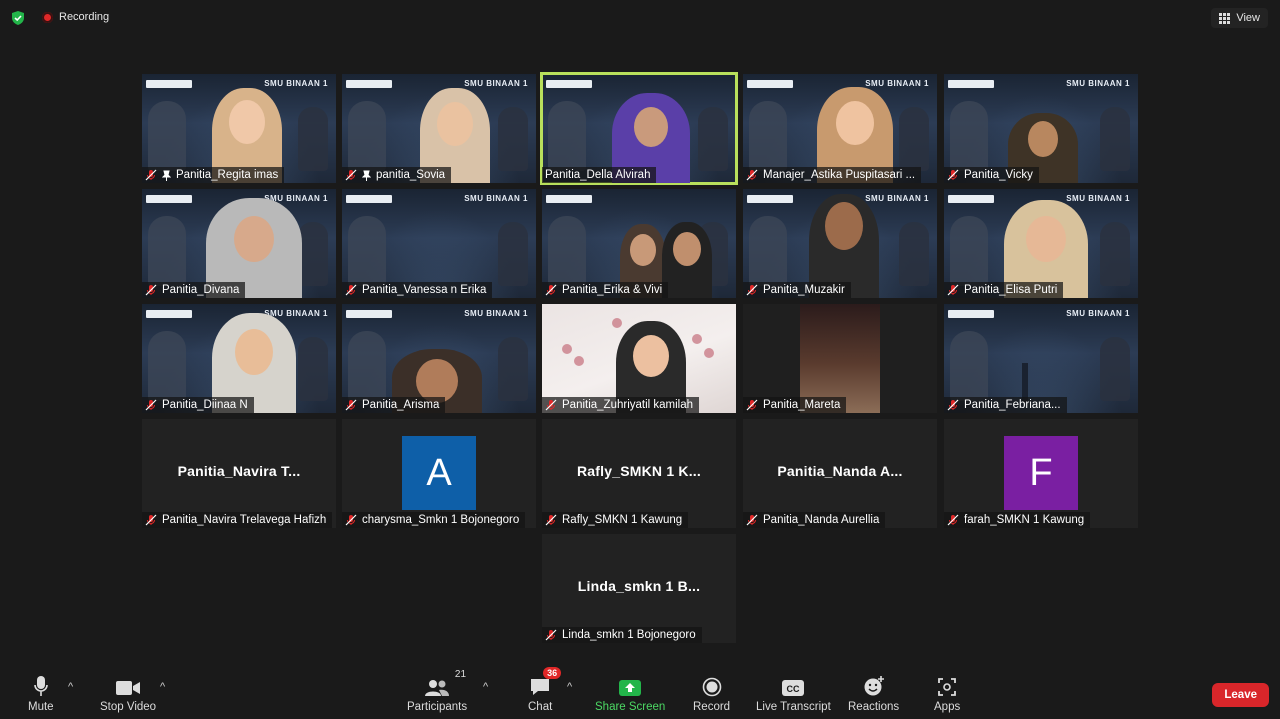 This screenshot has width=1280, height=719. Describe the element at coordinates (802, 405) in the screenshot. I see `participant-name: Panitia_Mareta` at that location.